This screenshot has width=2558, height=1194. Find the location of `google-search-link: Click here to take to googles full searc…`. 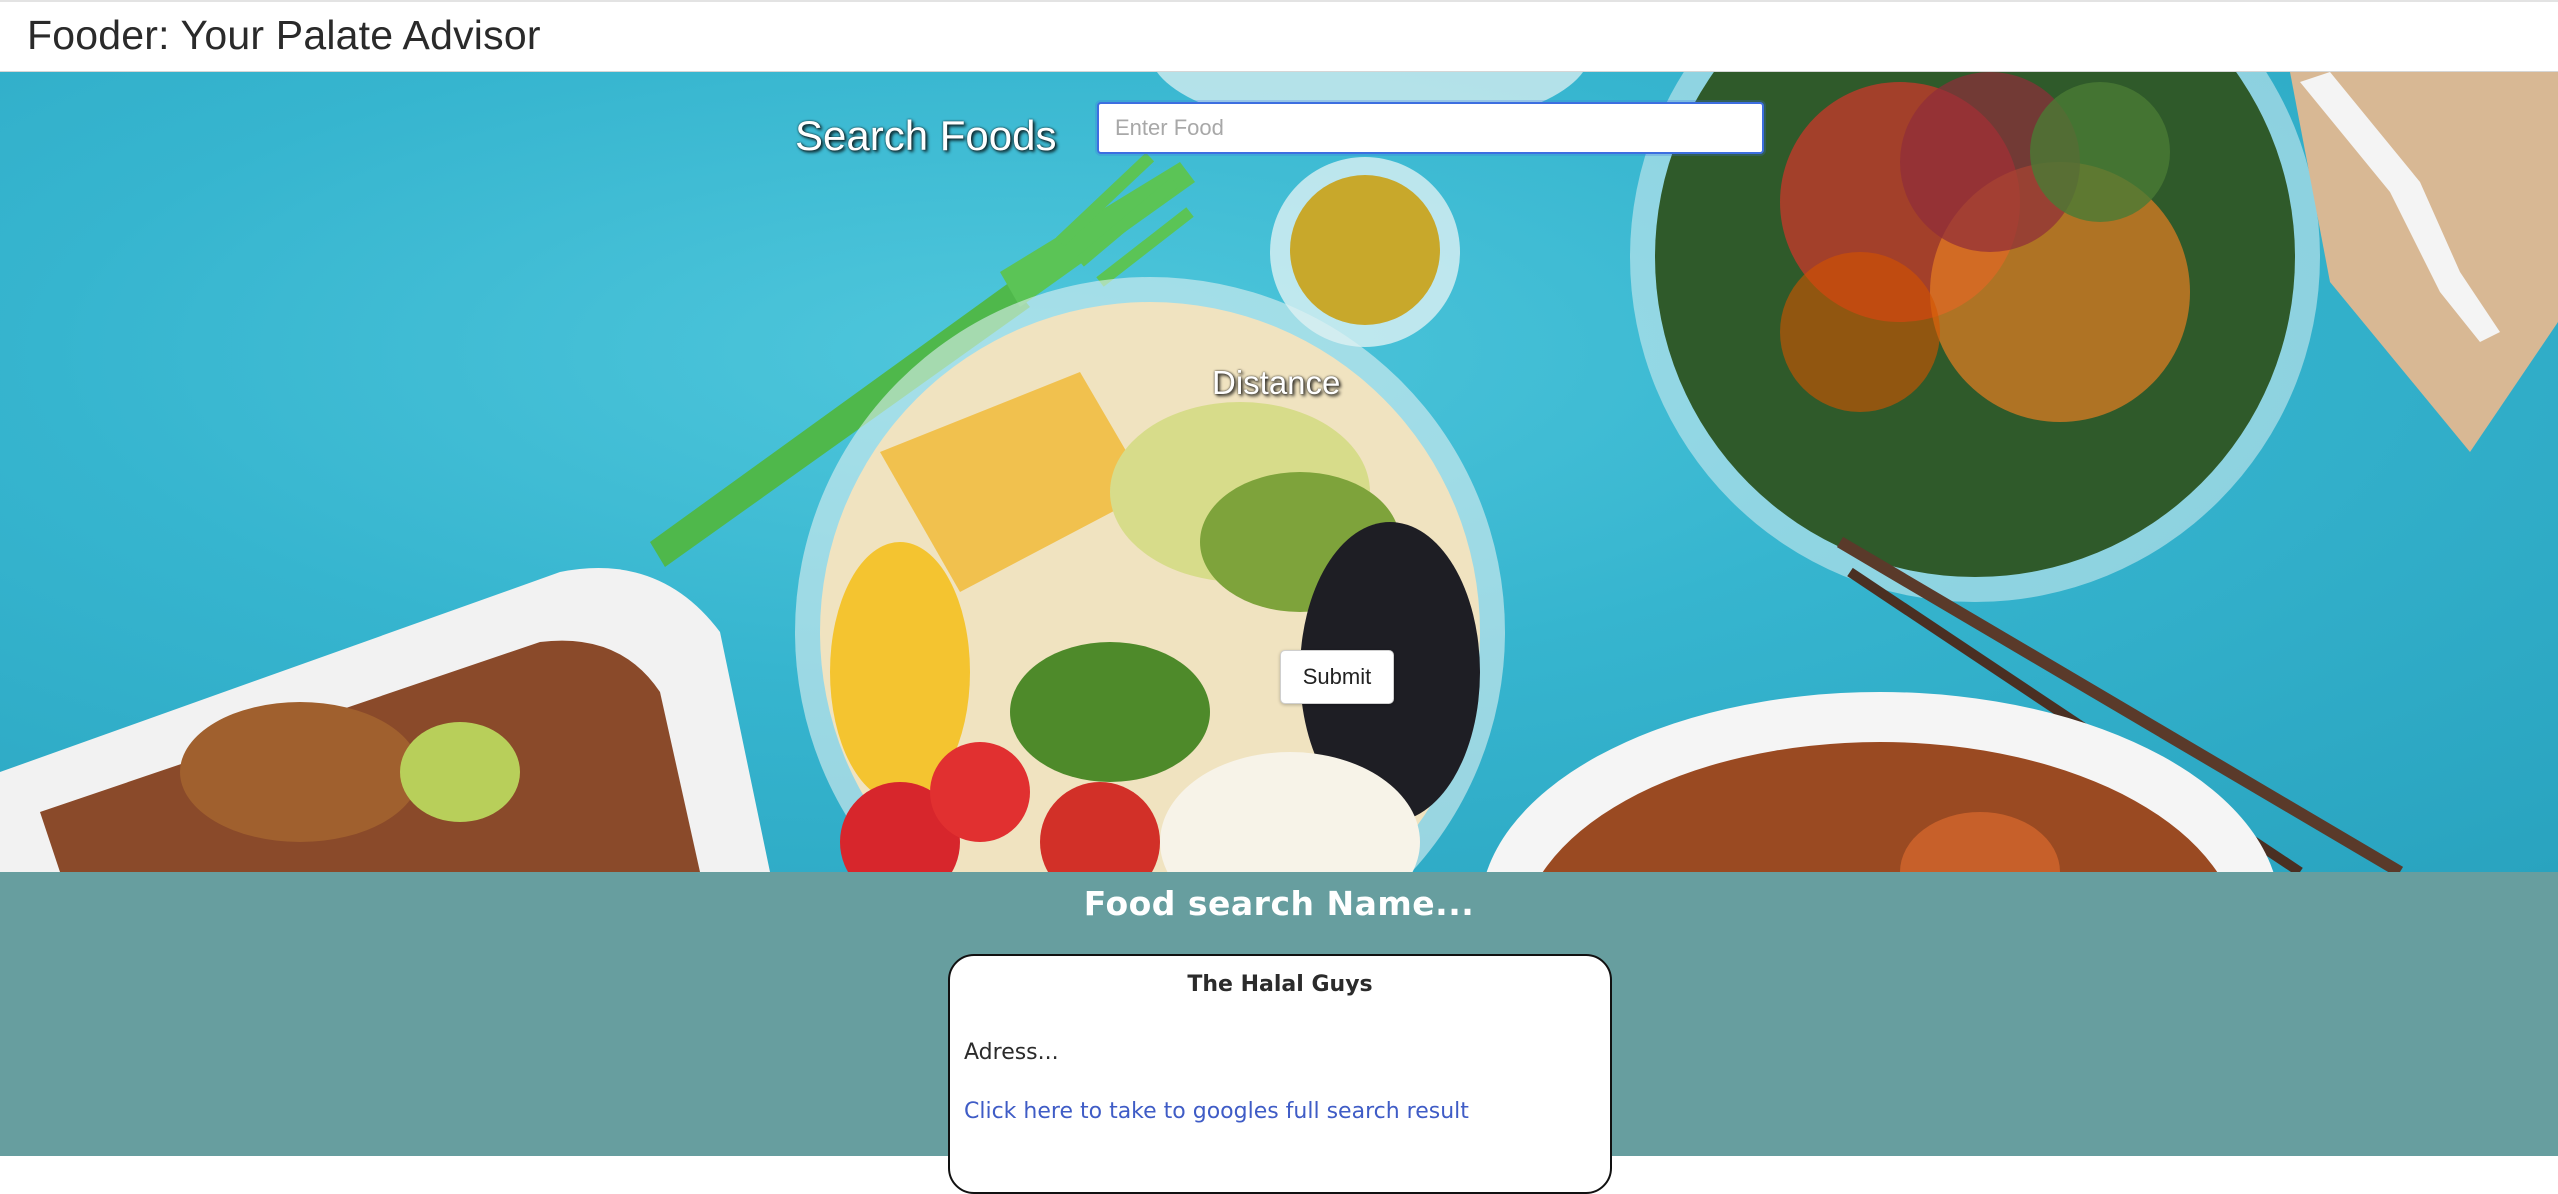

google-search-link: Click here to take to googles full searc… is located at coordinates (1216, 1111).